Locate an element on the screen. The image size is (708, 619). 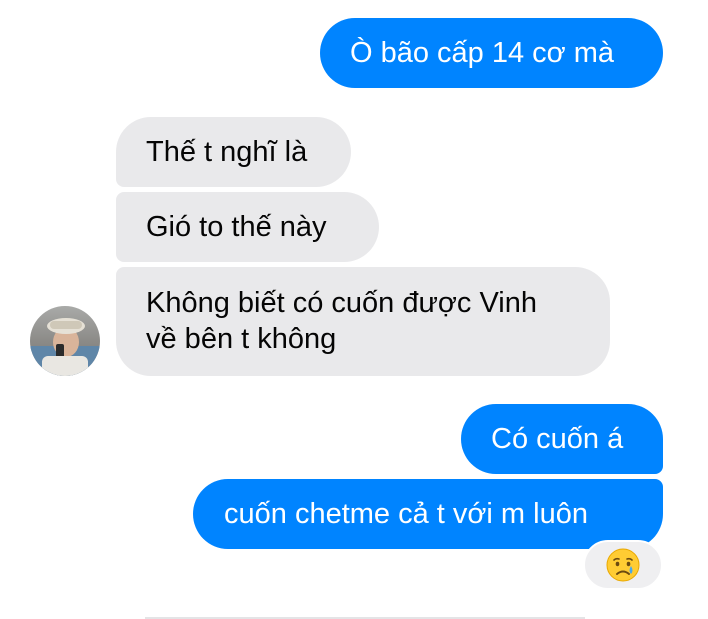
sent-message-bubble: cuốn chetme cả t với m luôn is located at coordinates (428, 514).